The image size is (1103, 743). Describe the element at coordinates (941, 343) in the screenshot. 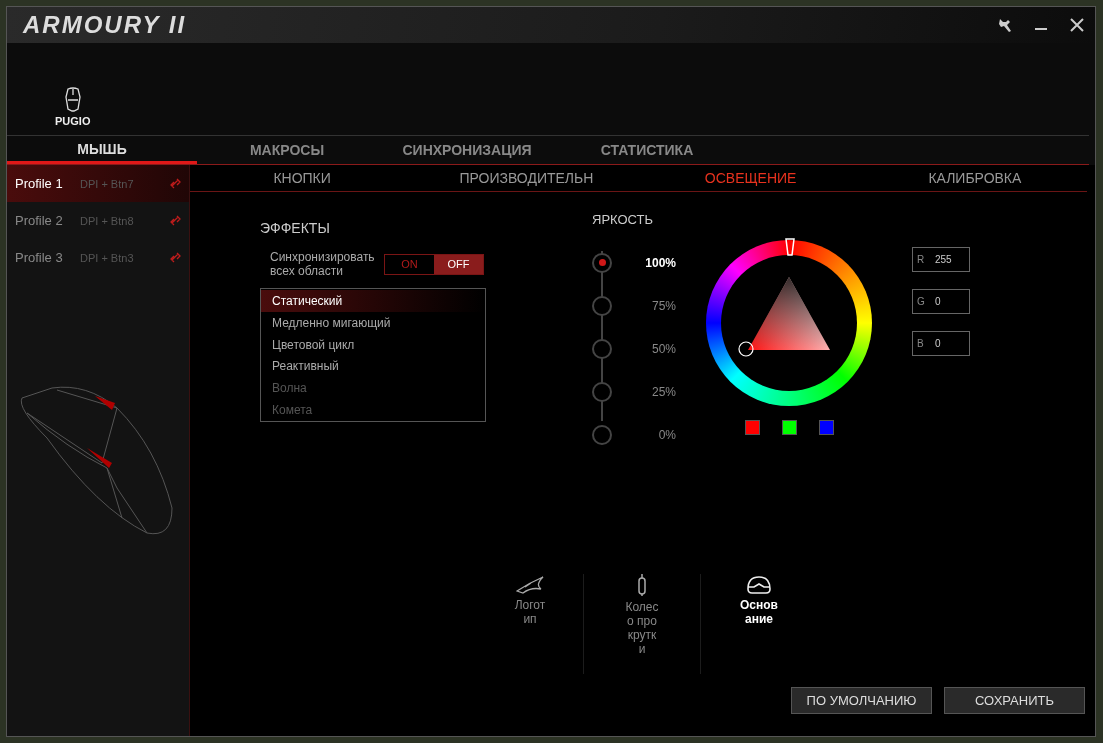

I see `rgb-field: B 0` at that location.